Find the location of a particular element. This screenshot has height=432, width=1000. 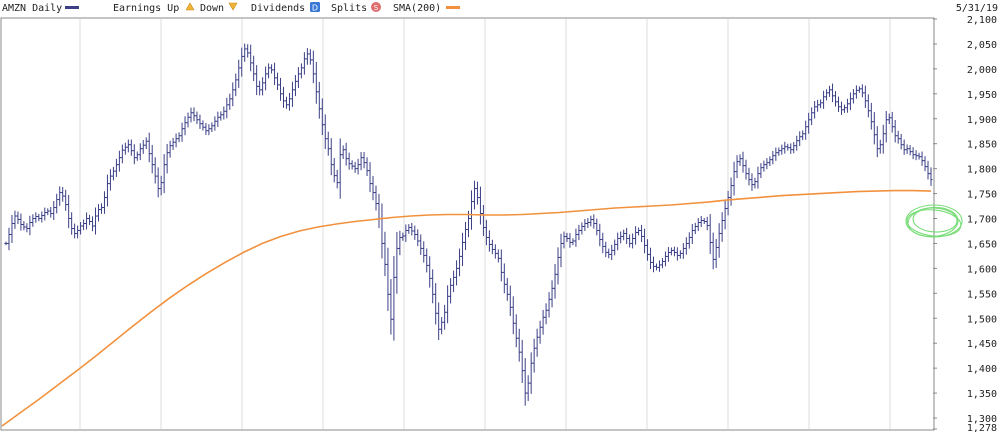

y-tick-label: 1,350 is located at coordinates (982, 394).